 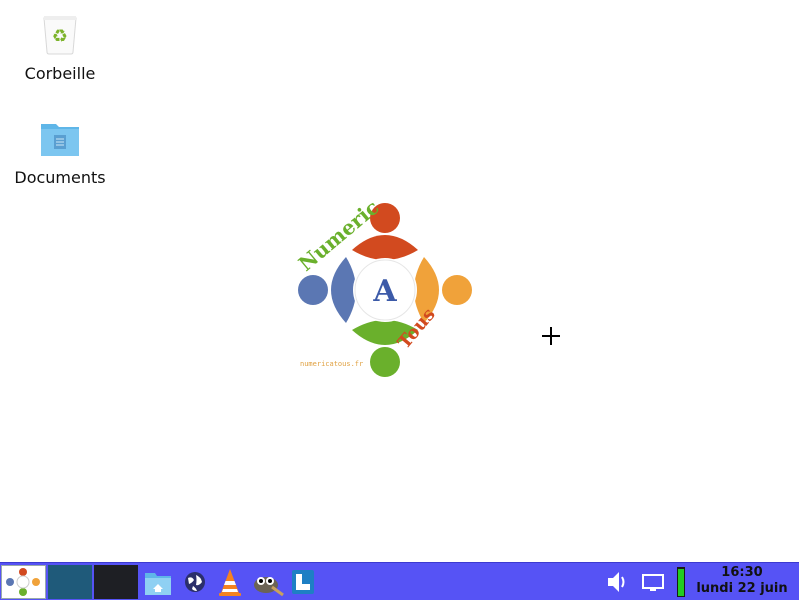 What do you see at coordinates (60, 140) in the screenshot?
I see `folder-icon` at bounding box center [60, 140].